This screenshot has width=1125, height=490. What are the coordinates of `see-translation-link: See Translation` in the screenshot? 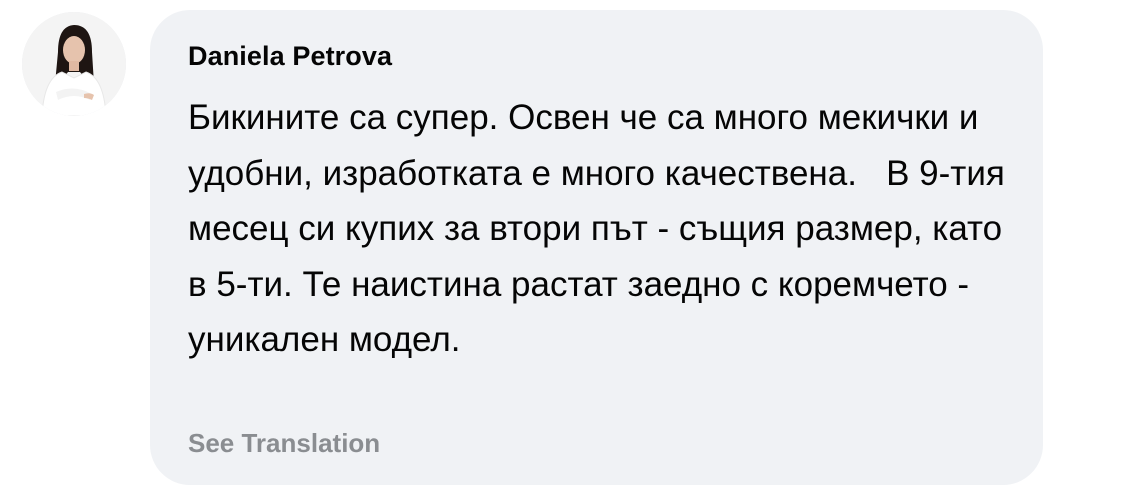 It's located at (284, 443).